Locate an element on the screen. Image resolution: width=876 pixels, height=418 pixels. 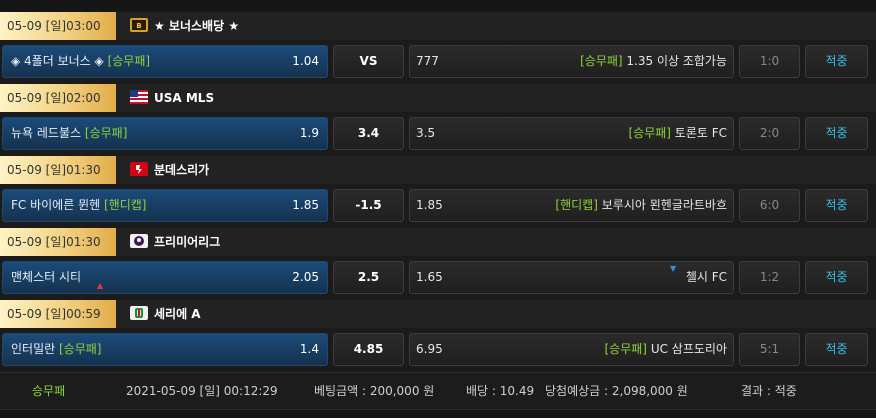
home-odds: 1.85 is located at coordinates (305, 205).